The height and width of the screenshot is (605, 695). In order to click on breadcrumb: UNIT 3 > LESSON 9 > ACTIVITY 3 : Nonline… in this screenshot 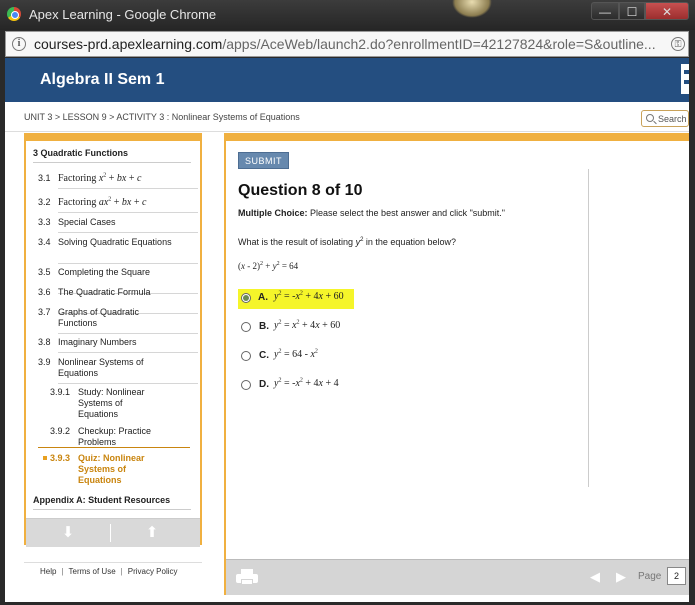, I will do `click(162, 117)`.